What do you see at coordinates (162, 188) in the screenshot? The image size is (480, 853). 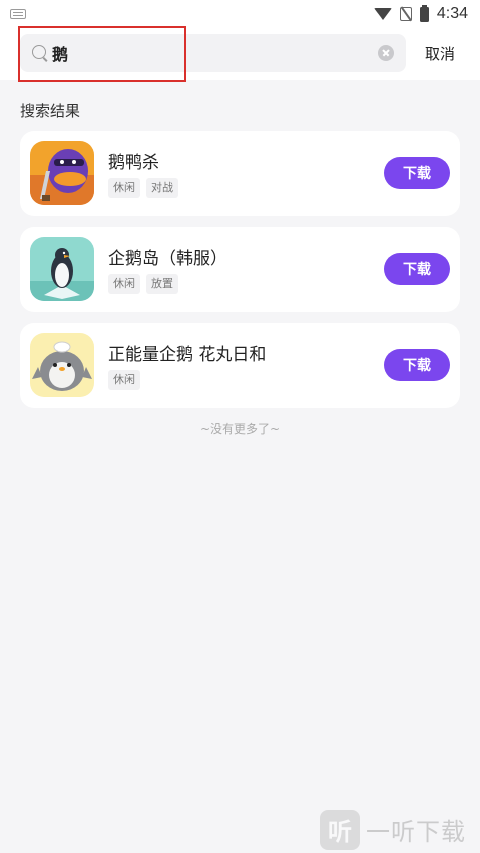 I see `tag: 对战` at bounding box center [162, 188].